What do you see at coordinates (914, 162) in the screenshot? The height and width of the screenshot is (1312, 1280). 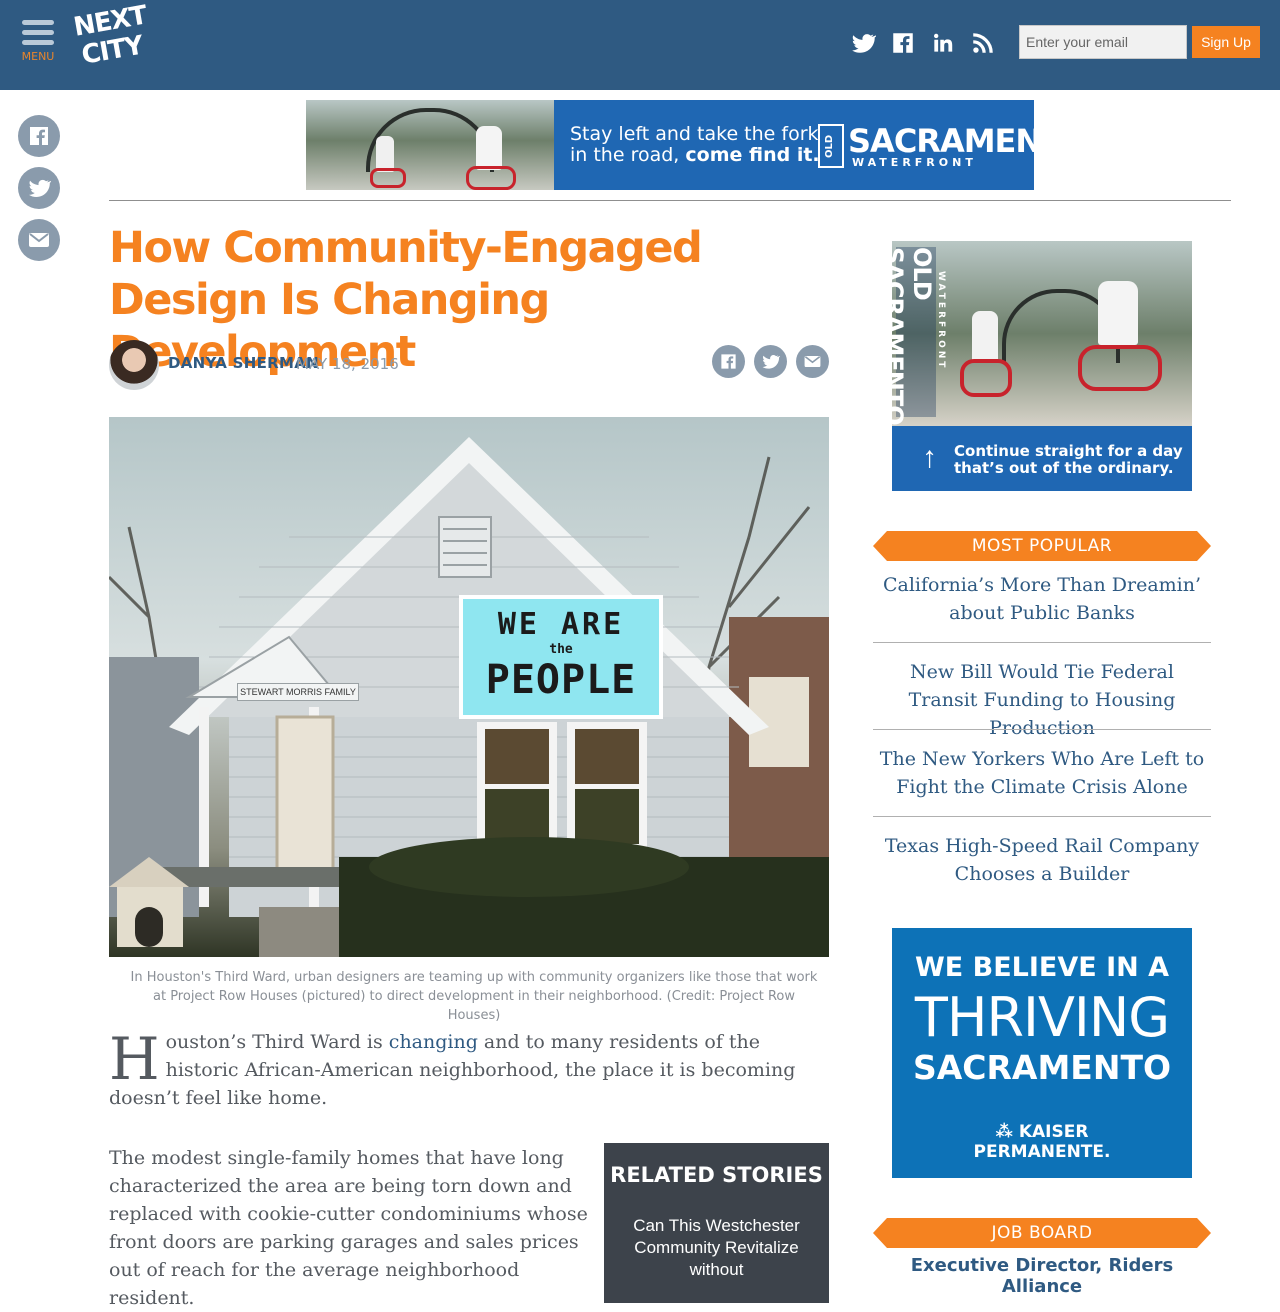 I see `ad-brand-sub: WATERFRONT` at bounding box center [914, 162].